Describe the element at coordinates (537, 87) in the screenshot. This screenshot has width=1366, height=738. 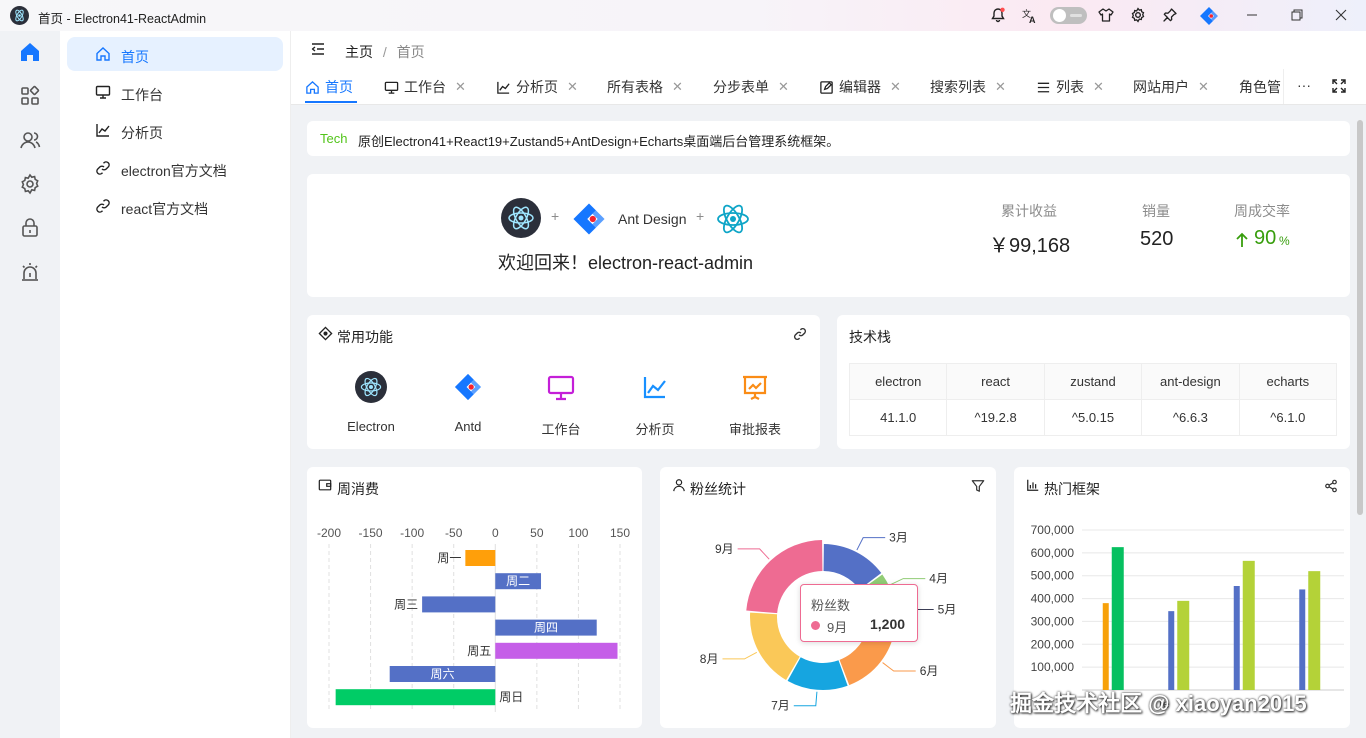
I see `tab-analysis: 分析页 ✕` at that location.